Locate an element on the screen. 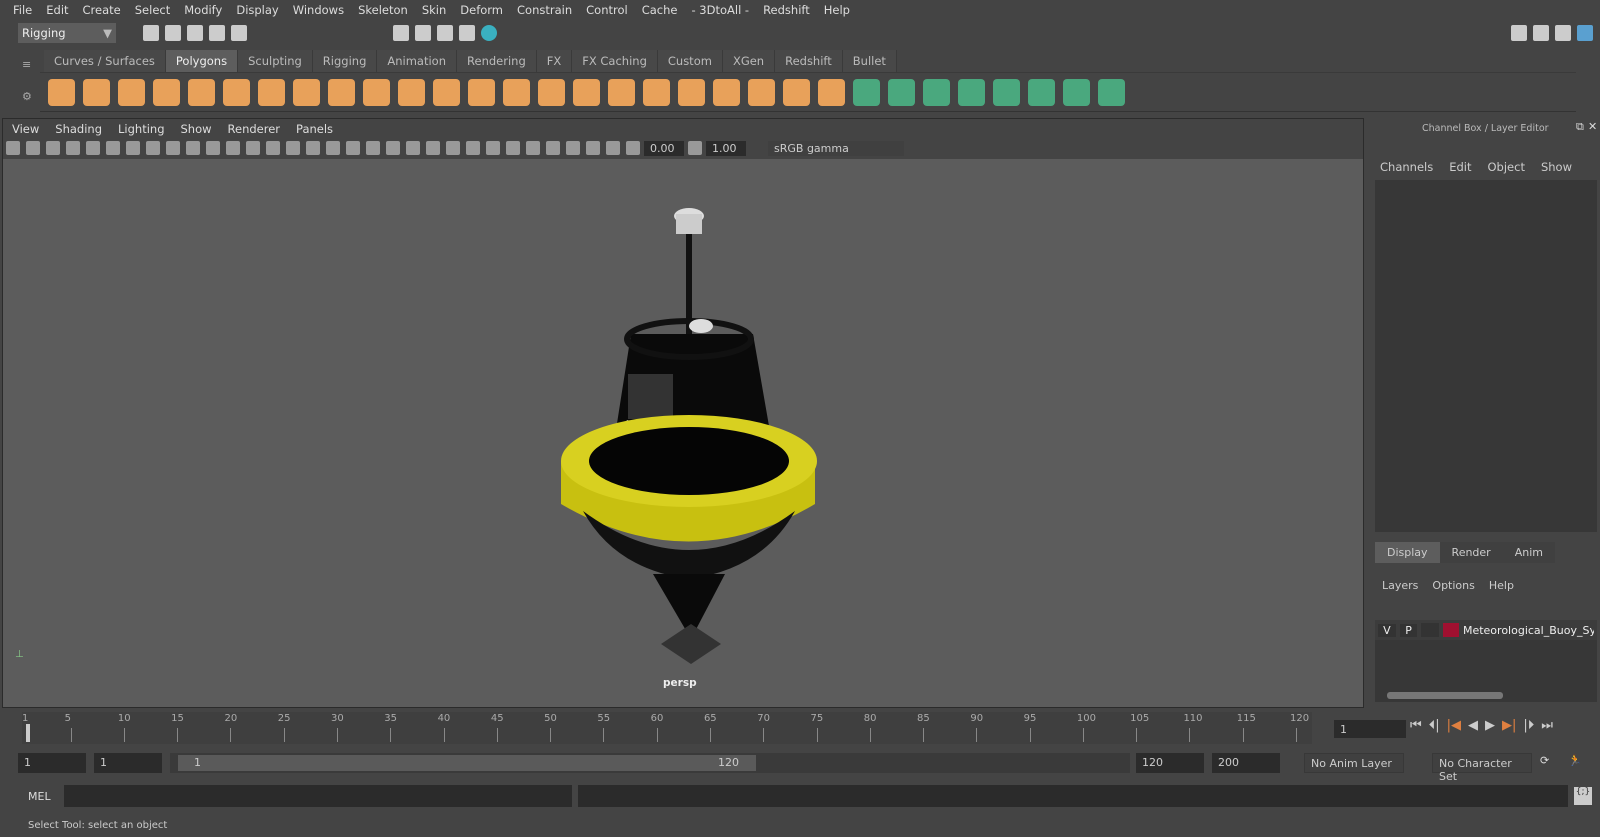  channel-menu-channels: Channels is located at coordinates (1406, 167).